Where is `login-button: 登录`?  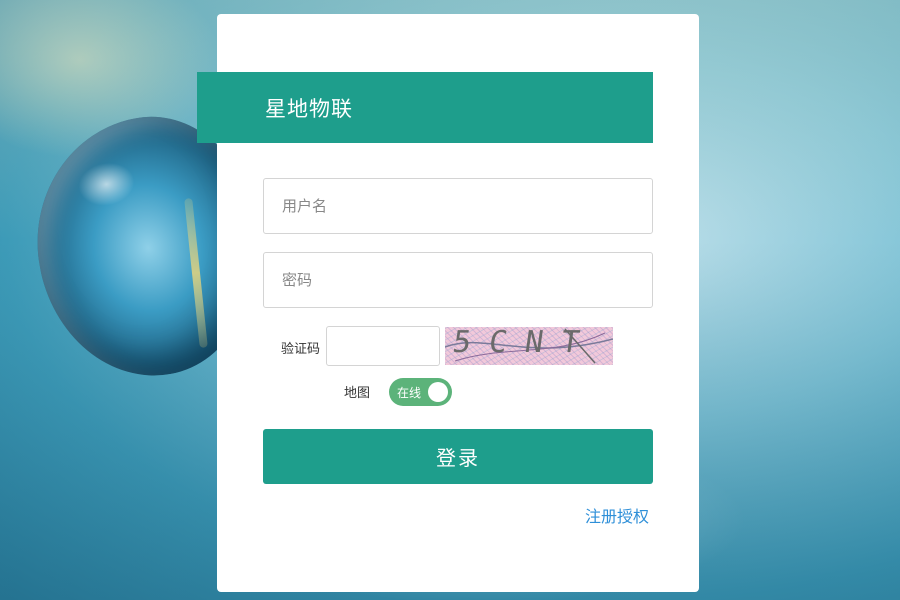
login-button: 登录 is located at coordinates (458, 456).